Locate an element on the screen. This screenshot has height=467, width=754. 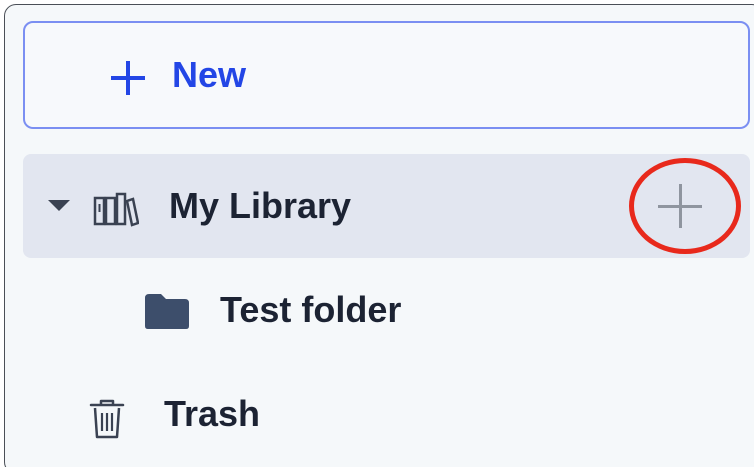
tree-item-label: Test folder is located at coordinates (311, 309).